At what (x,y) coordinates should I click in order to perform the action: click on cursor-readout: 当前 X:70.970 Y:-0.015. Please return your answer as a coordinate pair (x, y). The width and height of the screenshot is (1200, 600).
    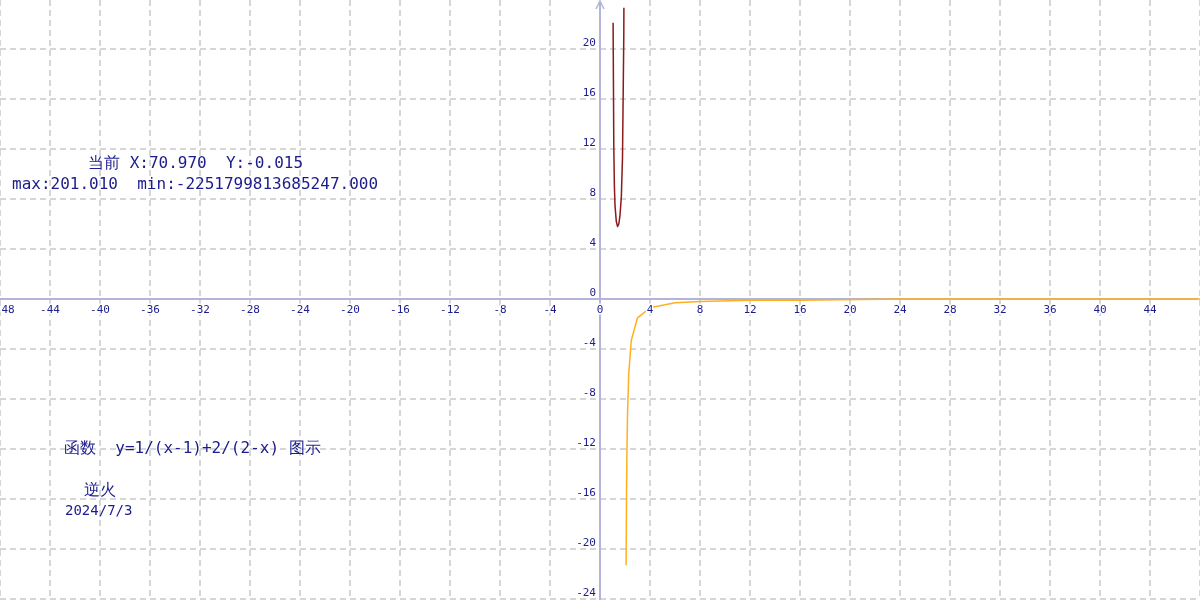
    Looking at the image, I should click on (196, 163).